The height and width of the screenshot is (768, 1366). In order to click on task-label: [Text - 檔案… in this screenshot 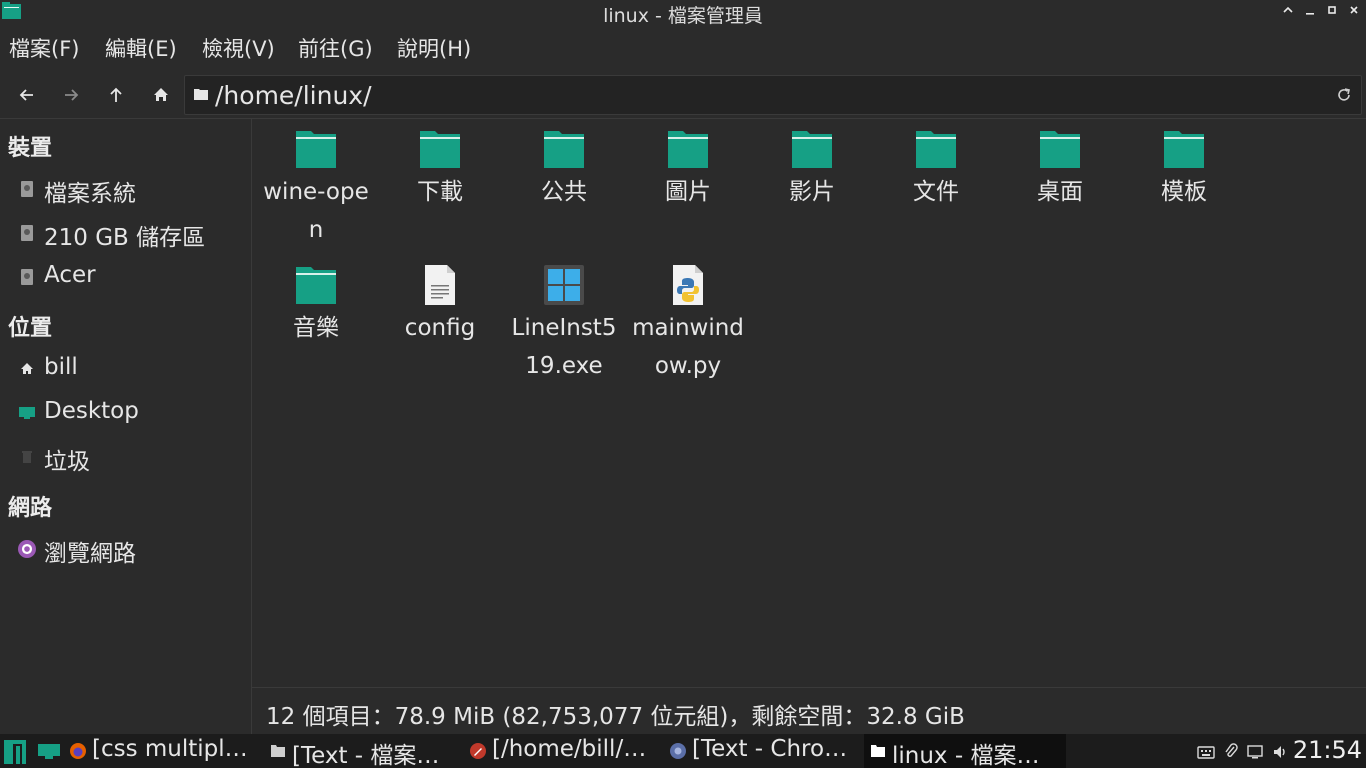, I will do `click(366, 755)`.